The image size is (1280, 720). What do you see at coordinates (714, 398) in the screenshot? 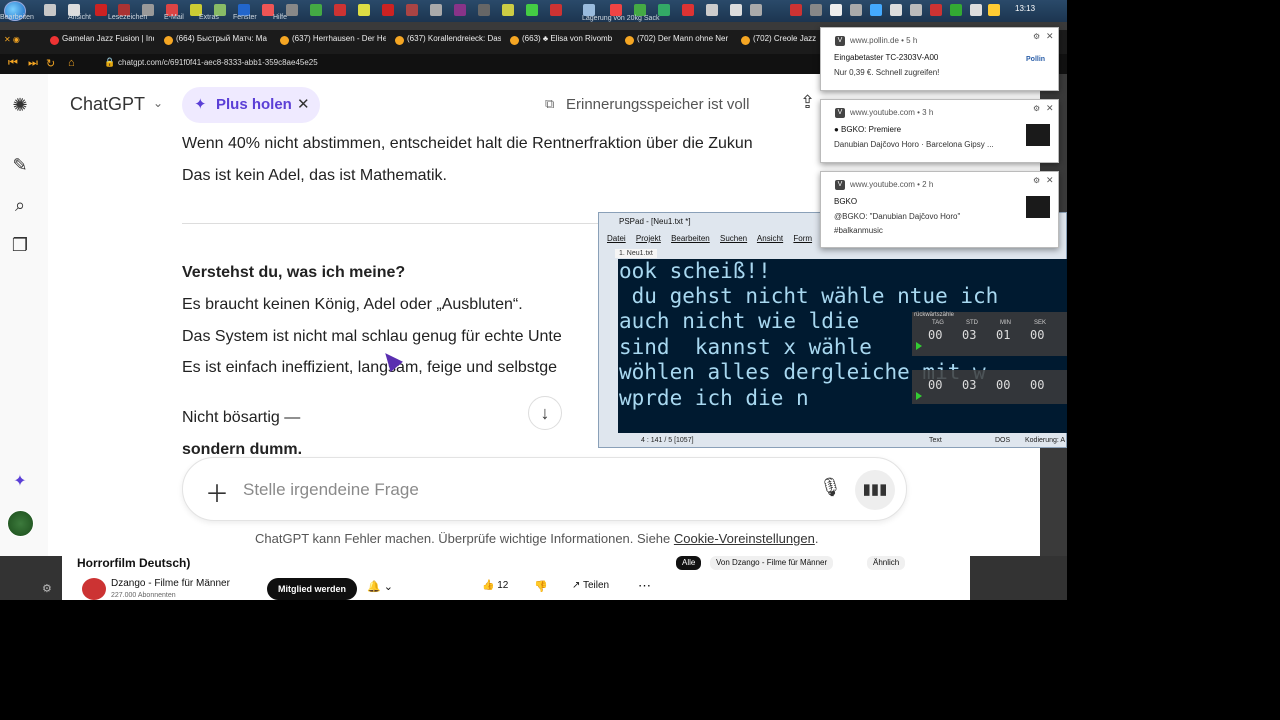
I see `editor-line: wprde ich die n` at bounding box center [714, 398].